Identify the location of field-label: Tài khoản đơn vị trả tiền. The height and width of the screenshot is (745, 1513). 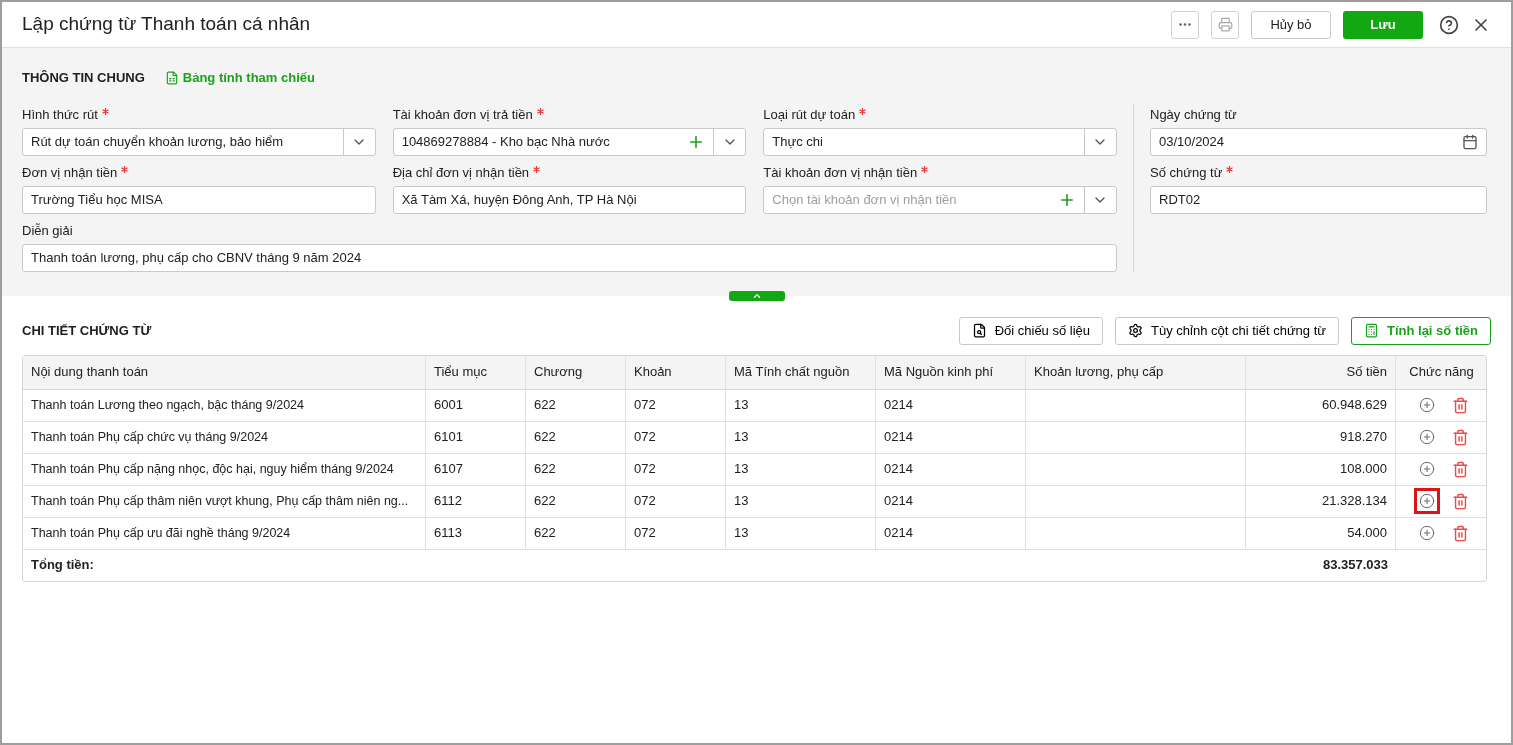
(462, 114).